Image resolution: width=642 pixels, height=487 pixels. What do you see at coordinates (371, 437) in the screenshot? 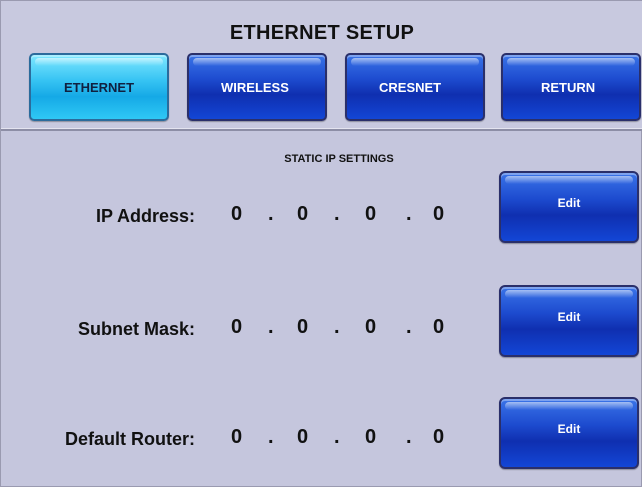
I see `router-octet-3: 0` at bounding box center [371, 437].